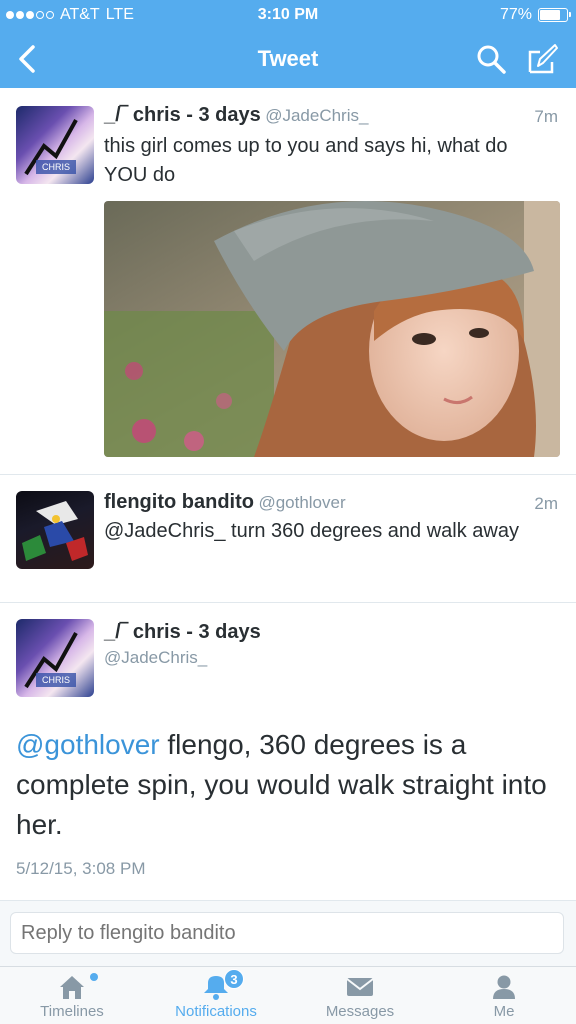 Image resolution: width=576 pixels, height=1024 pixels. Describe the element at coordinates (546, 116) in the screenshot. I see `tweet-time: 7m` at that location.